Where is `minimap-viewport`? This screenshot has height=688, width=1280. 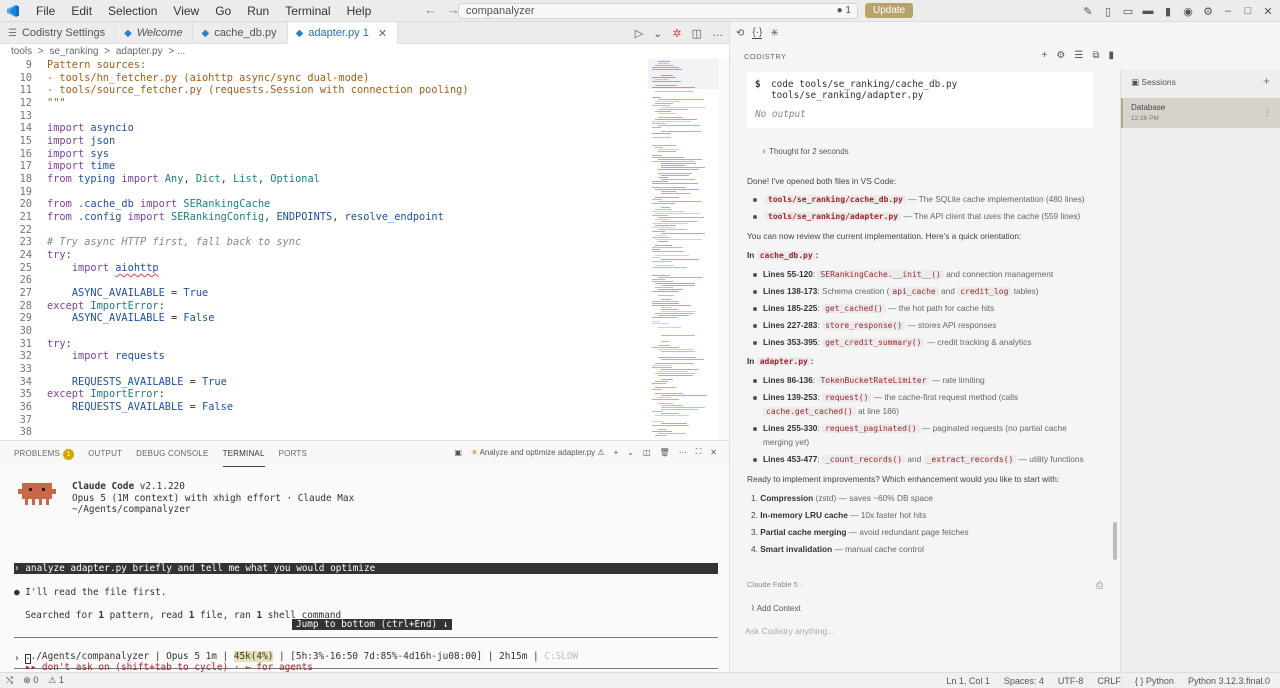 minimap-viewport is located at coordinates (683, 74).